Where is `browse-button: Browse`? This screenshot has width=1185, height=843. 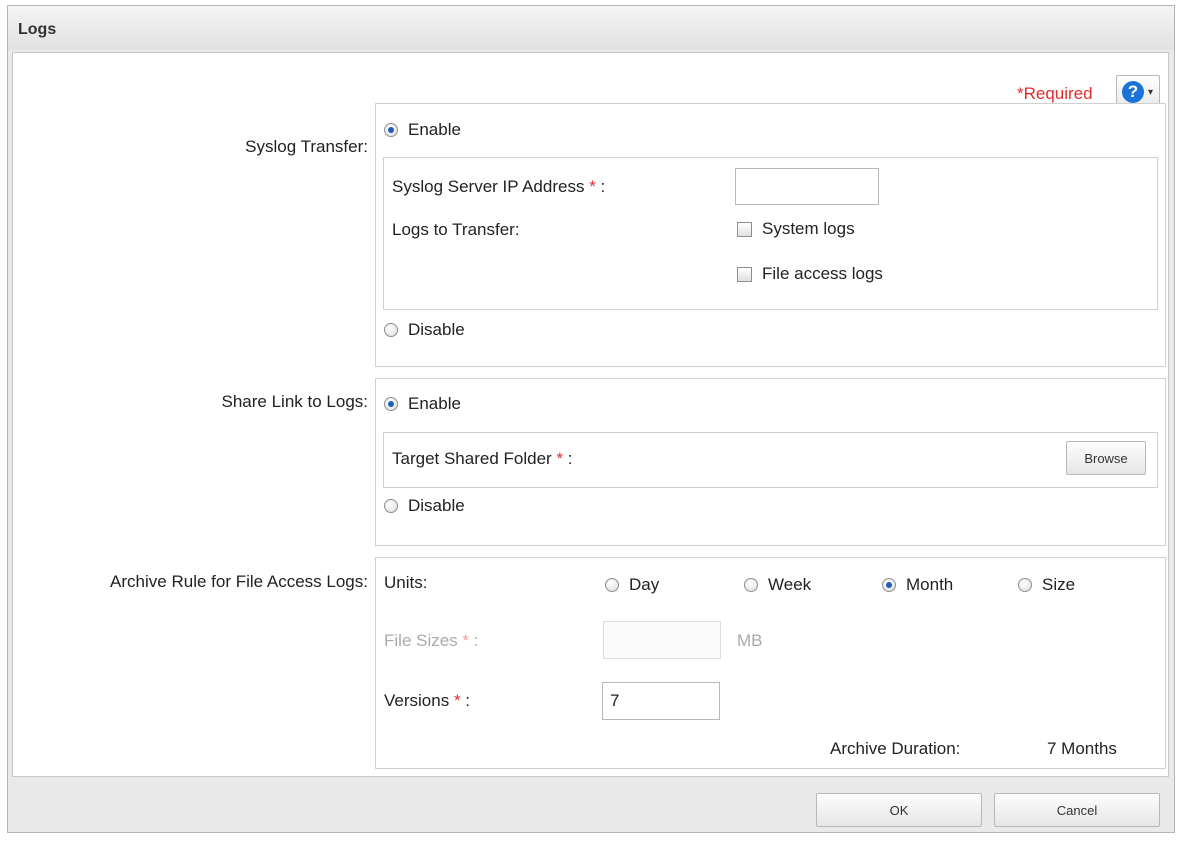 browse-button: Browse is located at coordinates (1106, 458).